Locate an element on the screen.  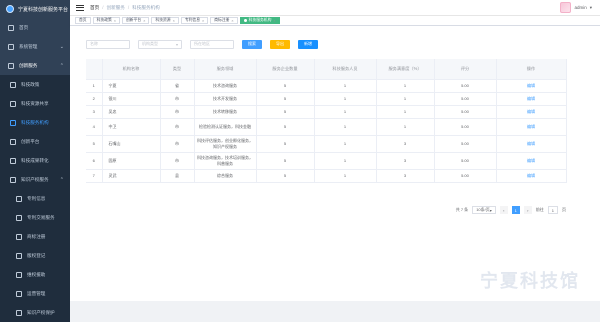
hamburger-icon is located at coordinates (80, 7).